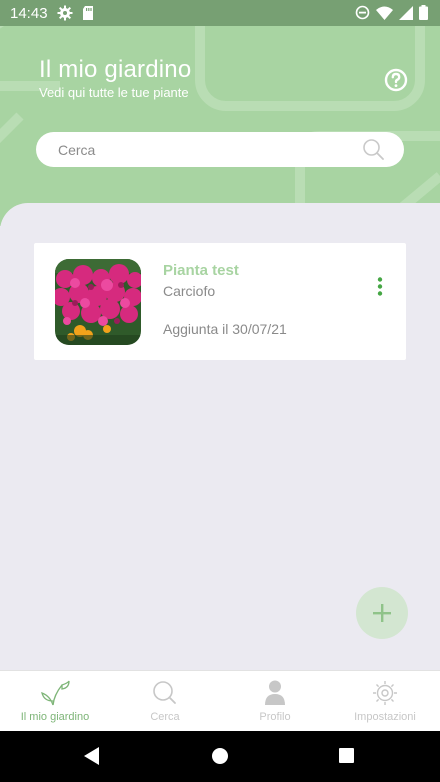 The width and height of the screenshot is (440, 782). I want to click on nav-item-settings: Impostazioni, so click(385, 701).